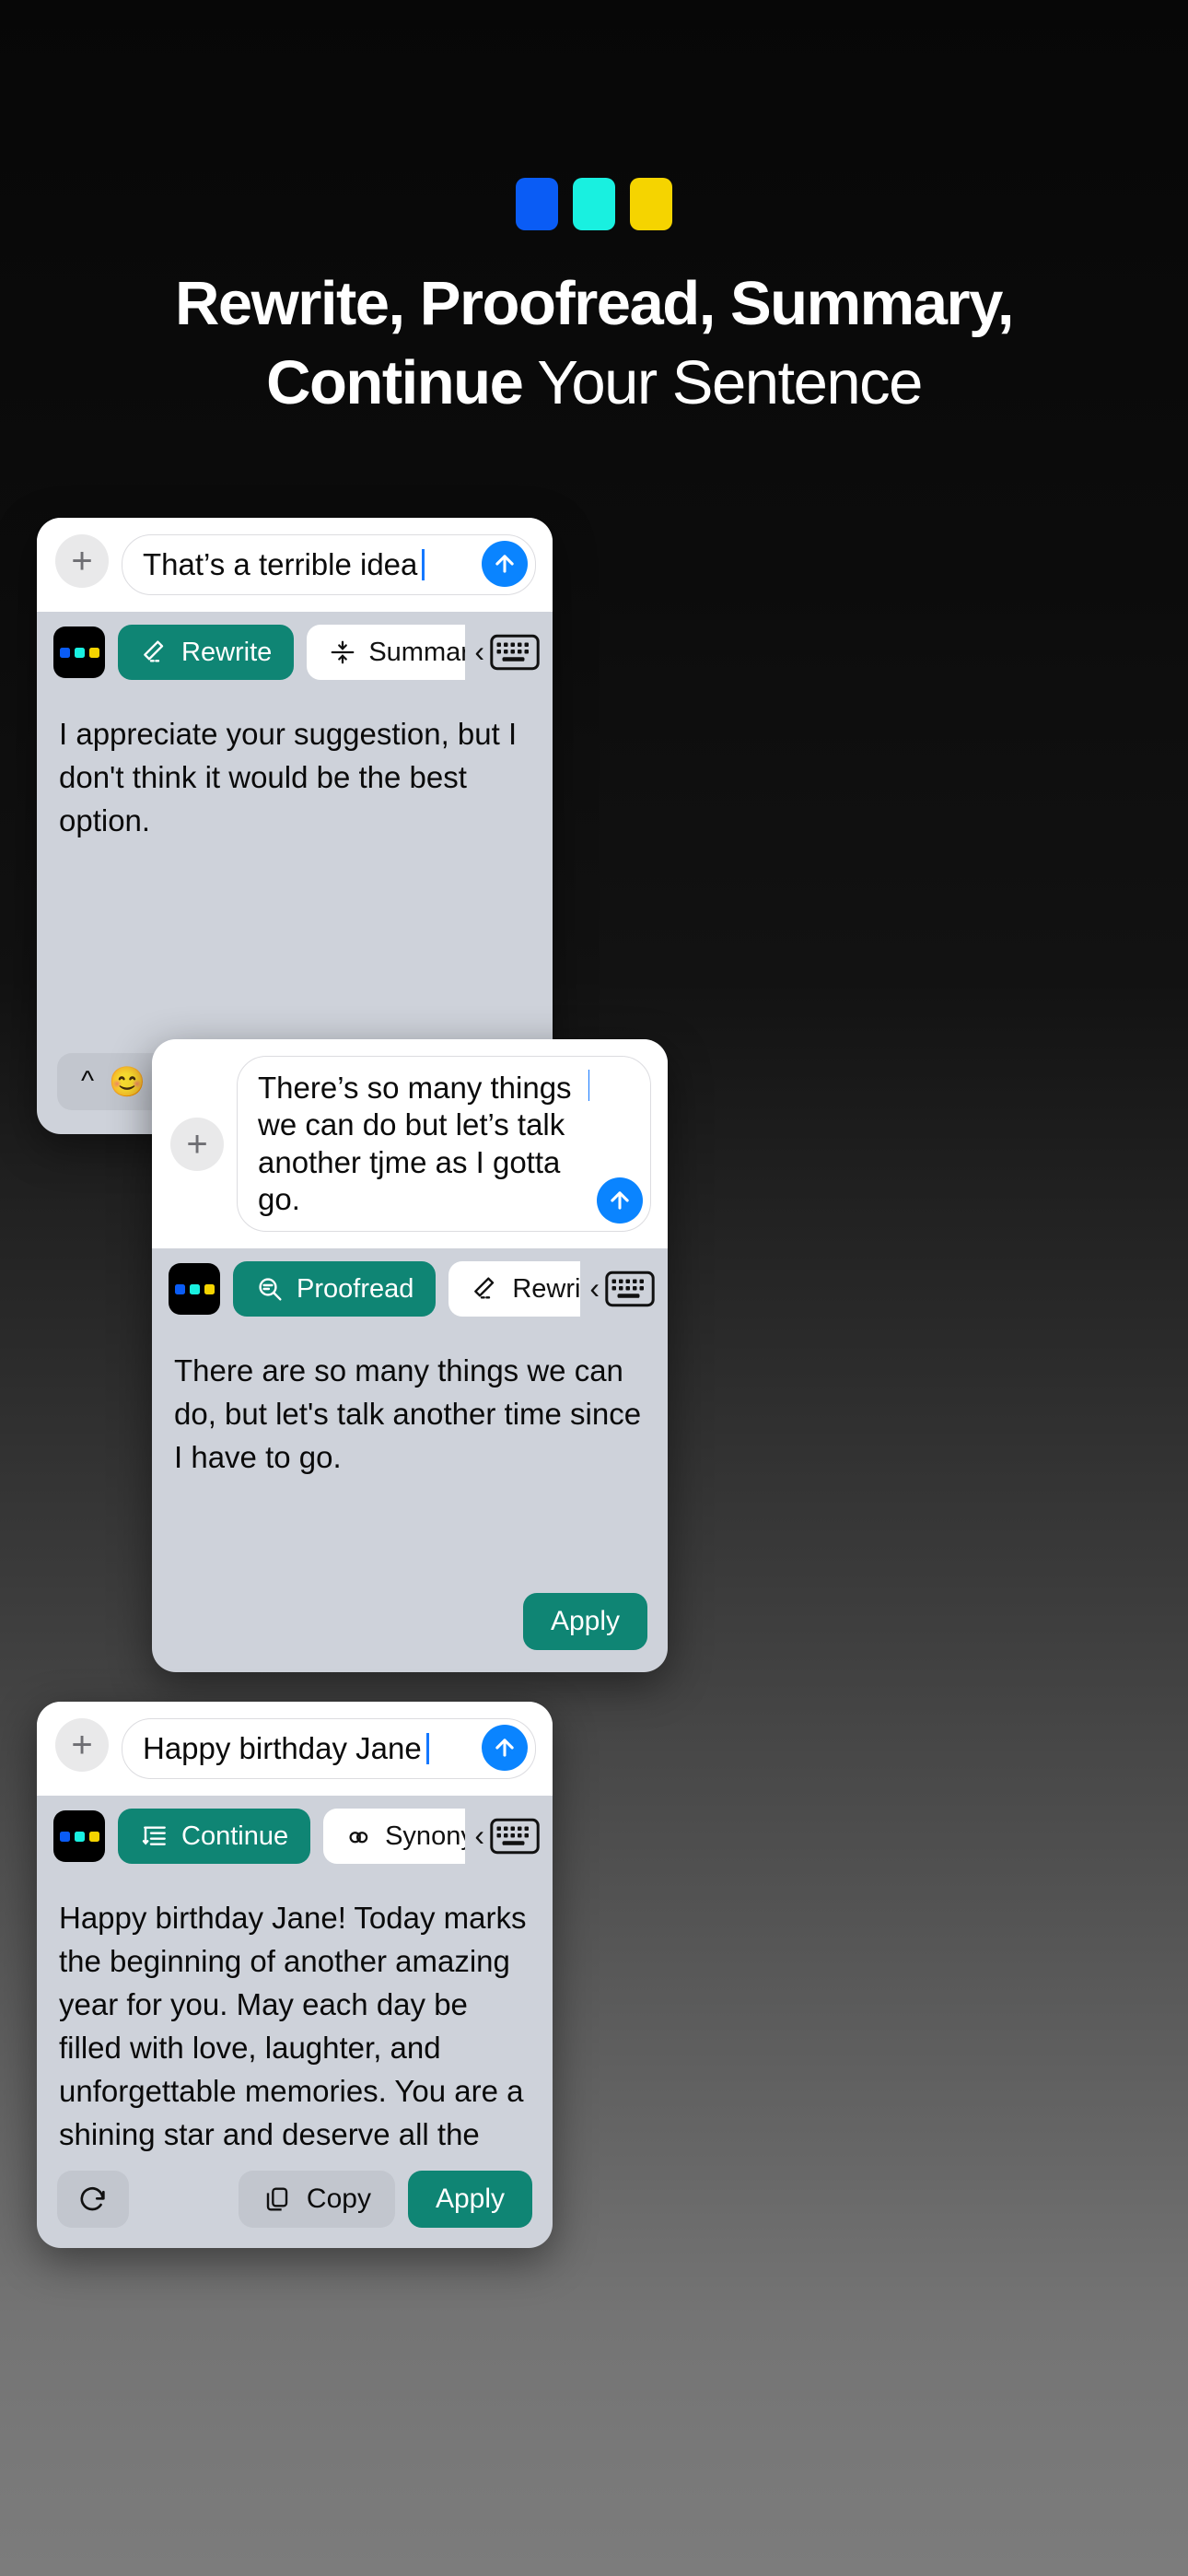 The height and width of the screenshot is (2576, 1188). Describe the element at coordinates (277, 2199) in the screenshot. I see `copy-icon` at that location.